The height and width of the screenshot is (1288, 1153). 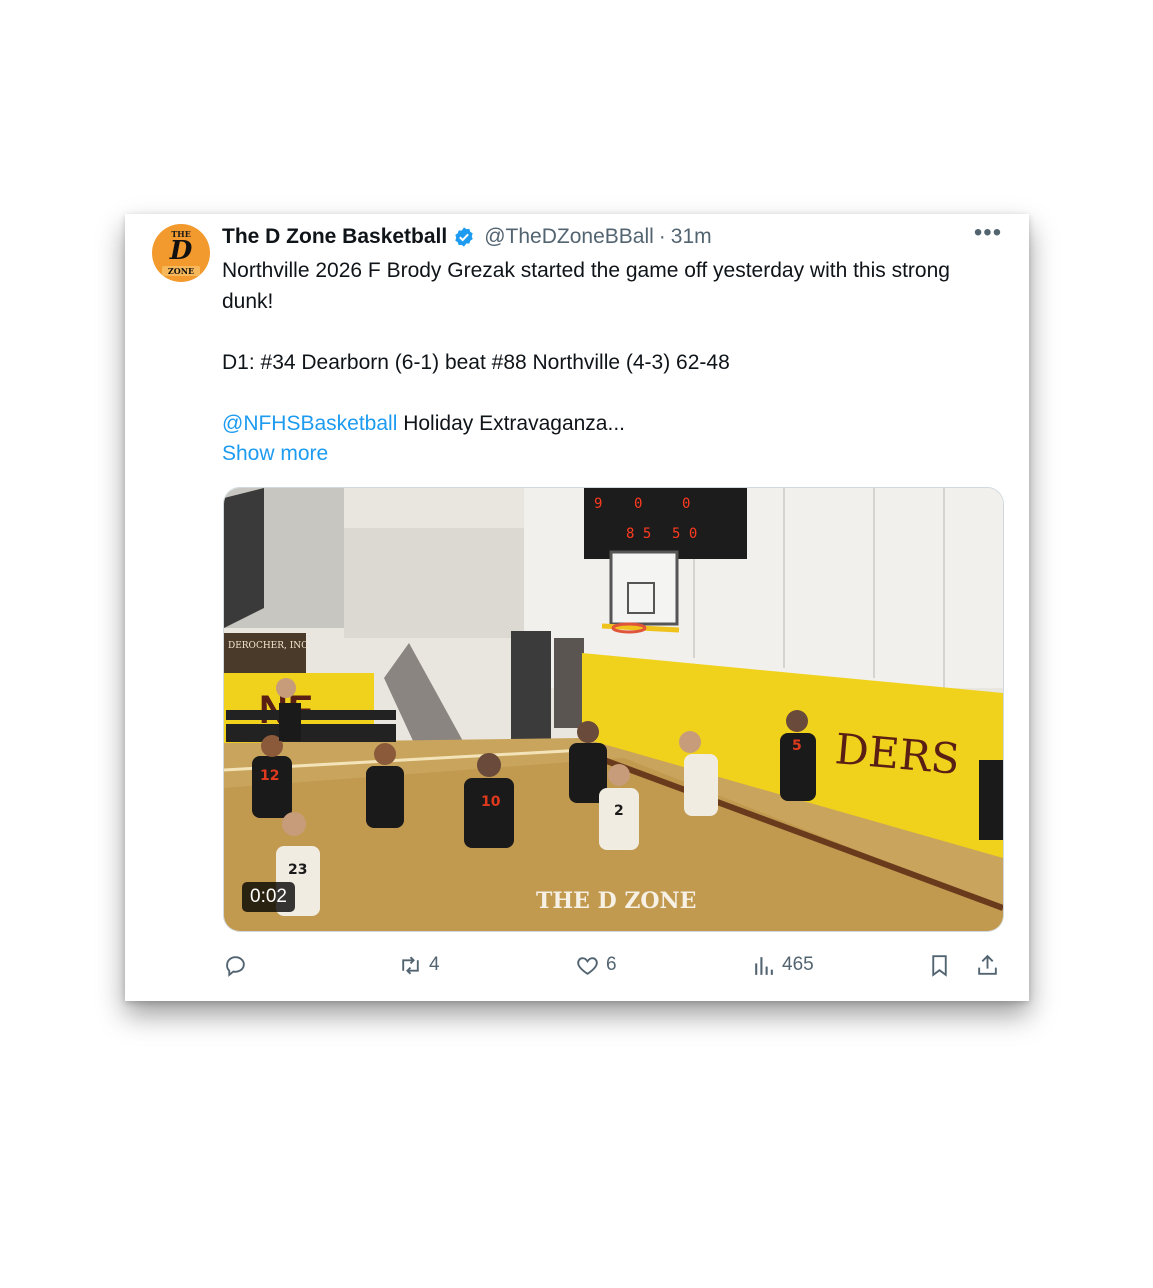 I want to click on like-button: 6, so click(x=596, y=965).